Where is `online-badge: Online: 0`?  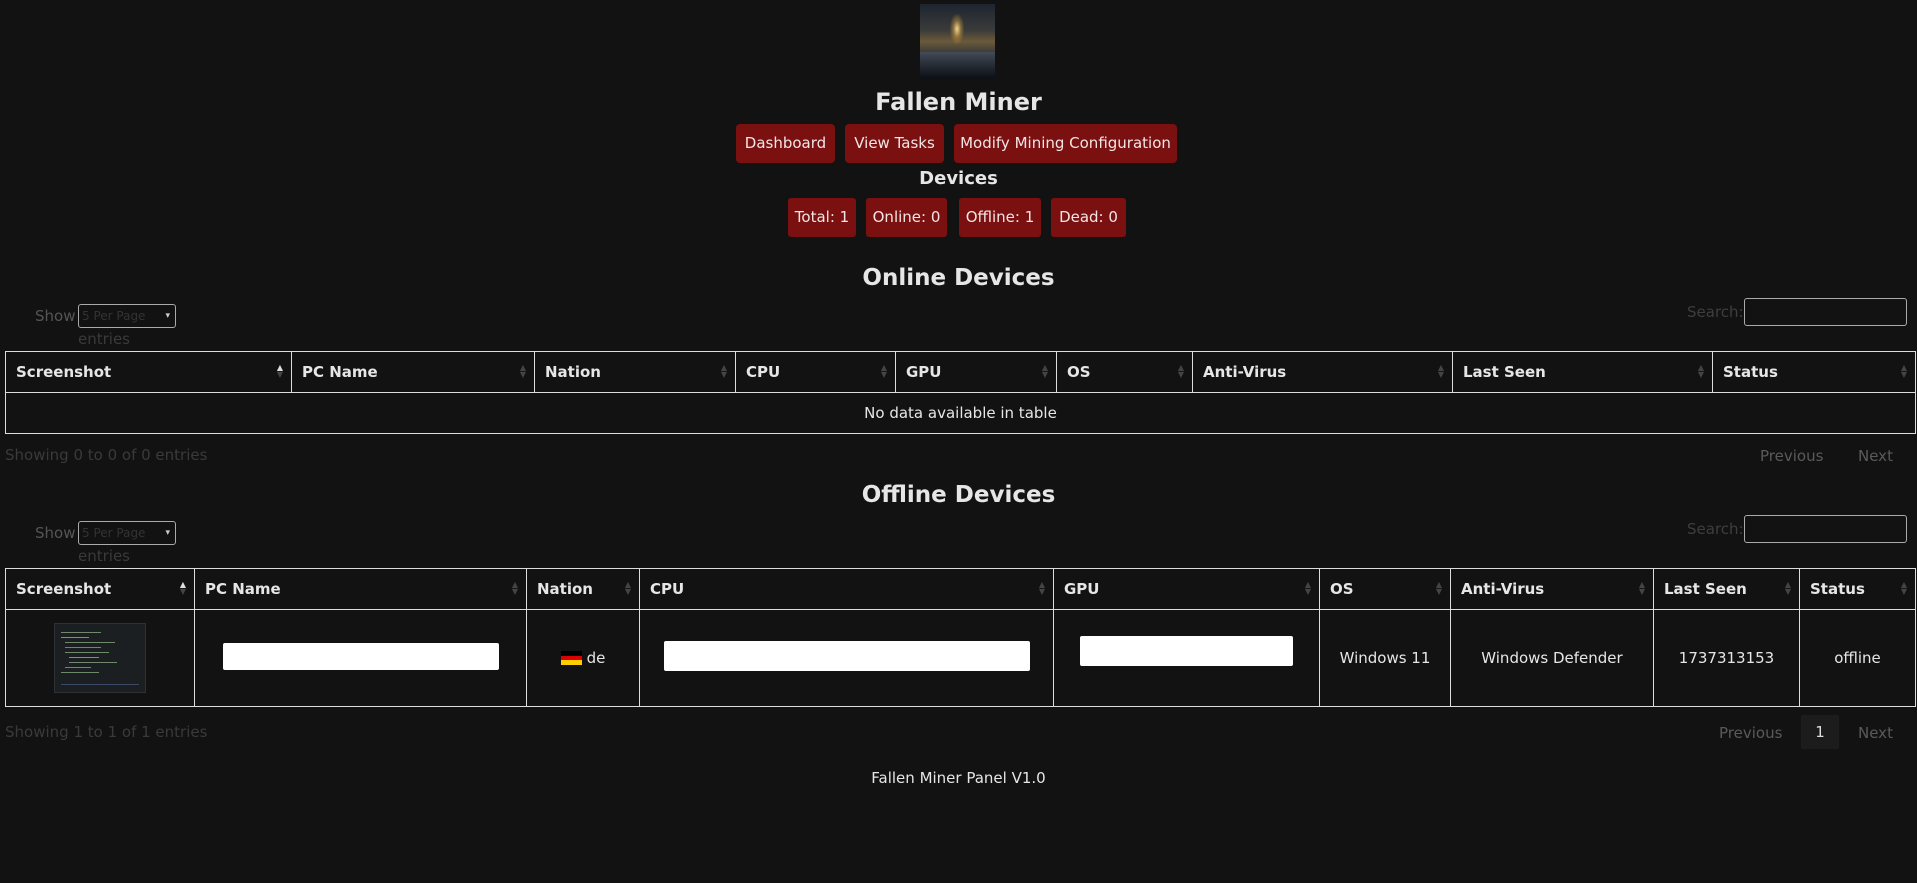 online-badge: Online: 0 is located at coordinates (906, 217).